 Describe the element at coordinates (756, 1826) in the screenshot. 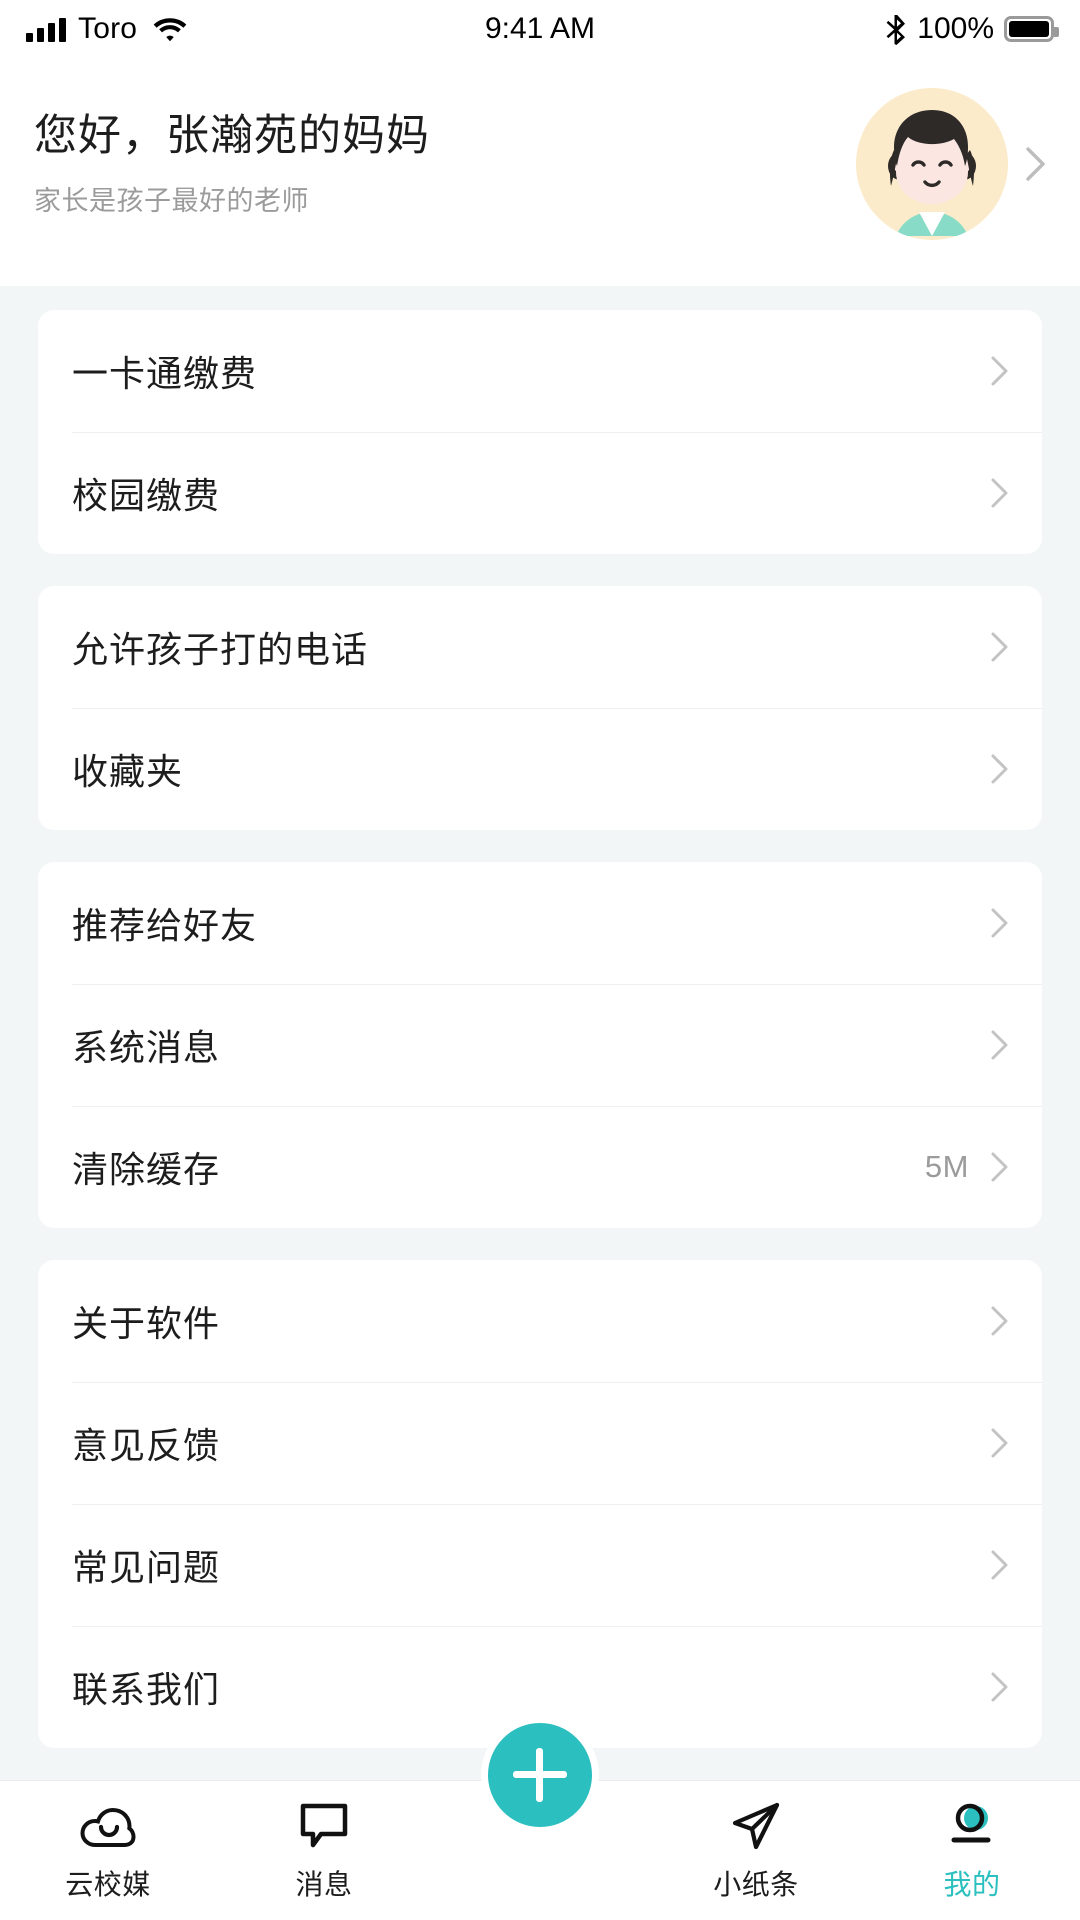

I see `paper-plane-icon` at that location.